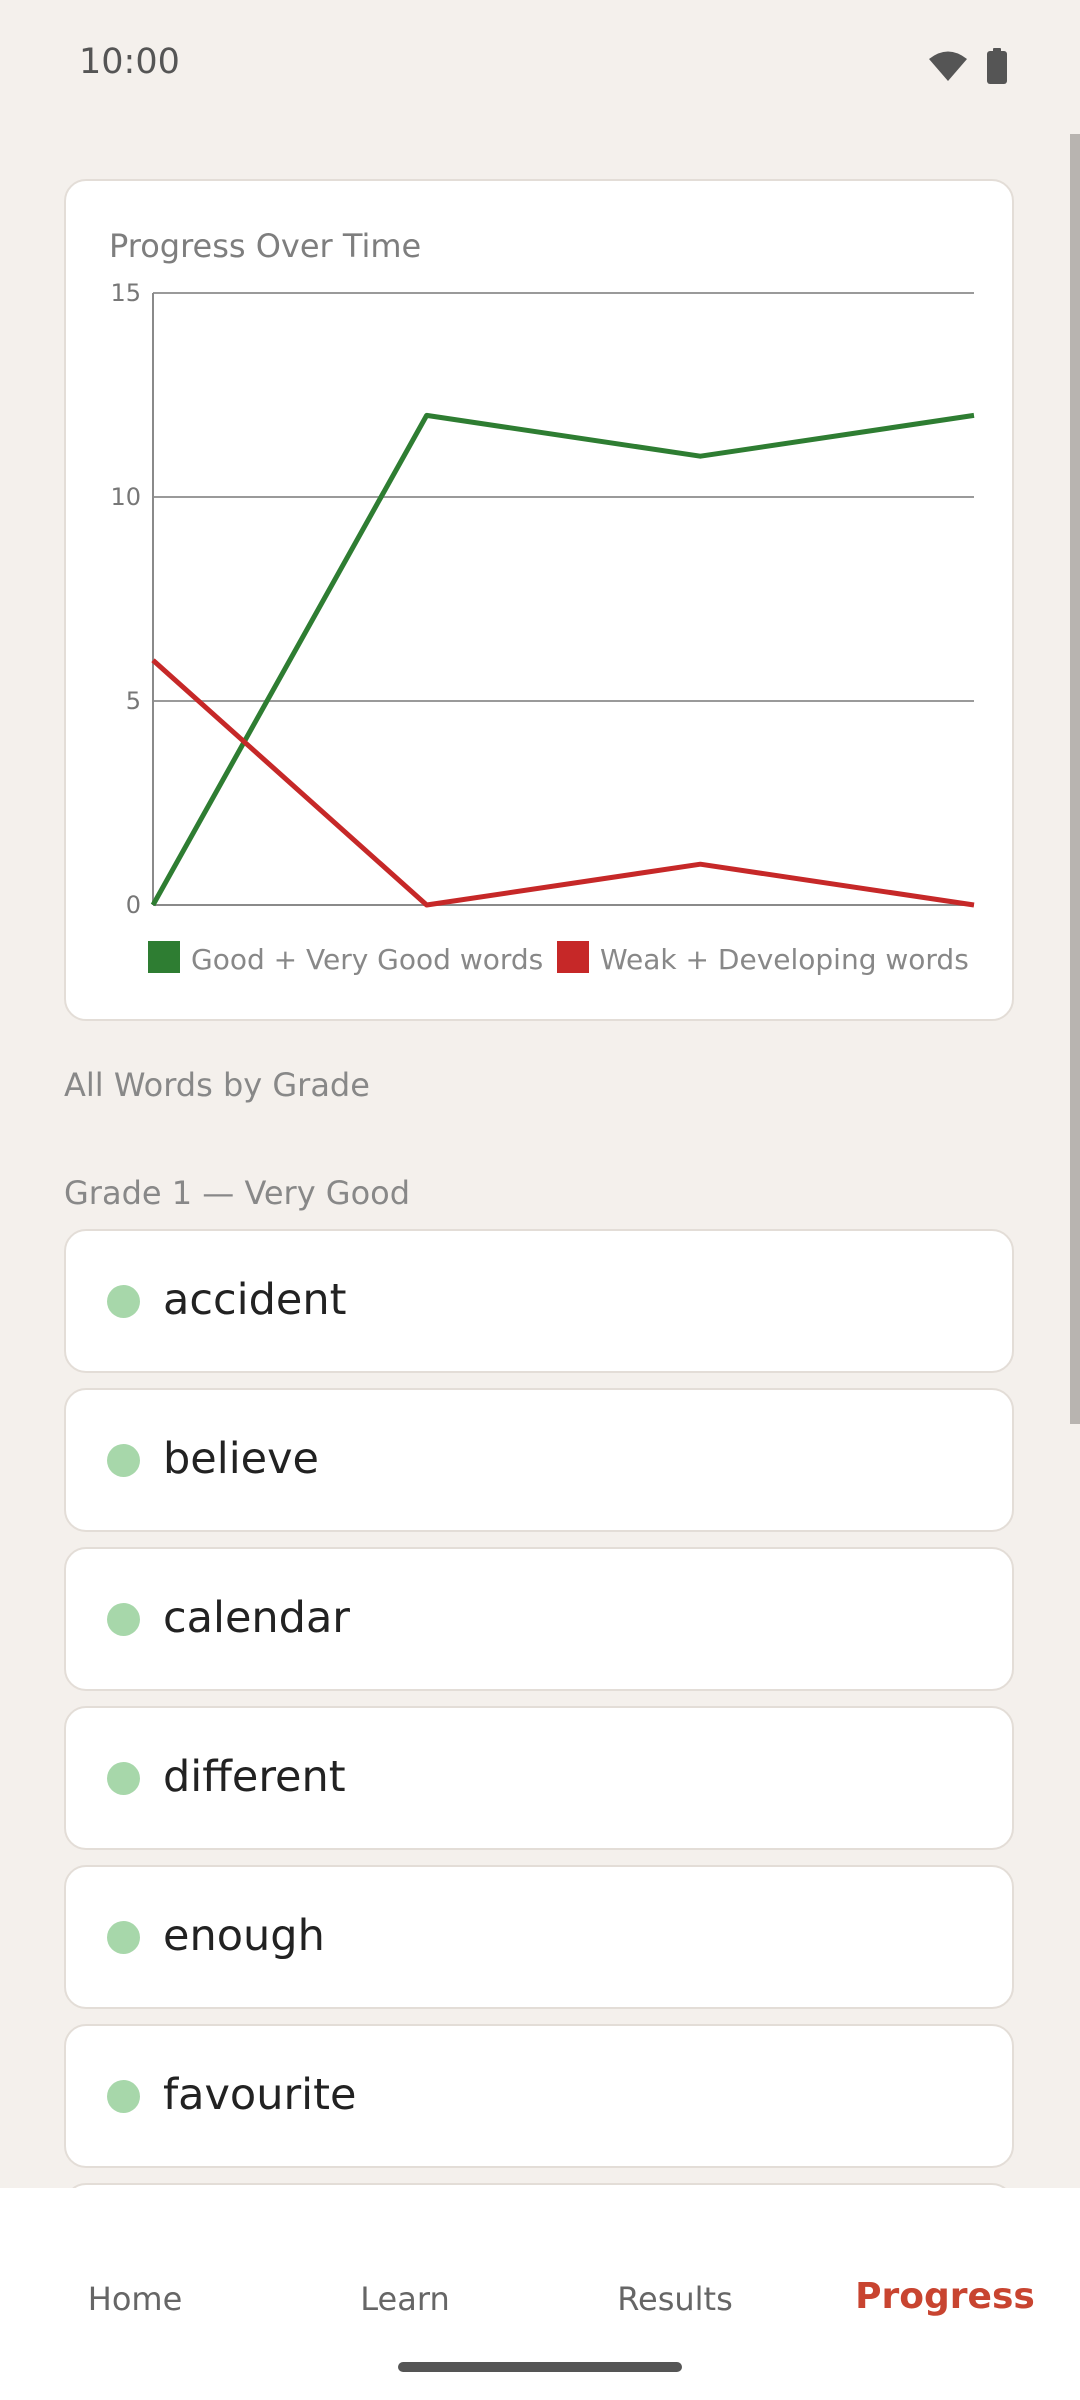 The height and width of the screenshot is (2400, 1080). Describe the element at coordinates (945, 2296) in the screenshot. I see `nav-progress: Progress` at that location.